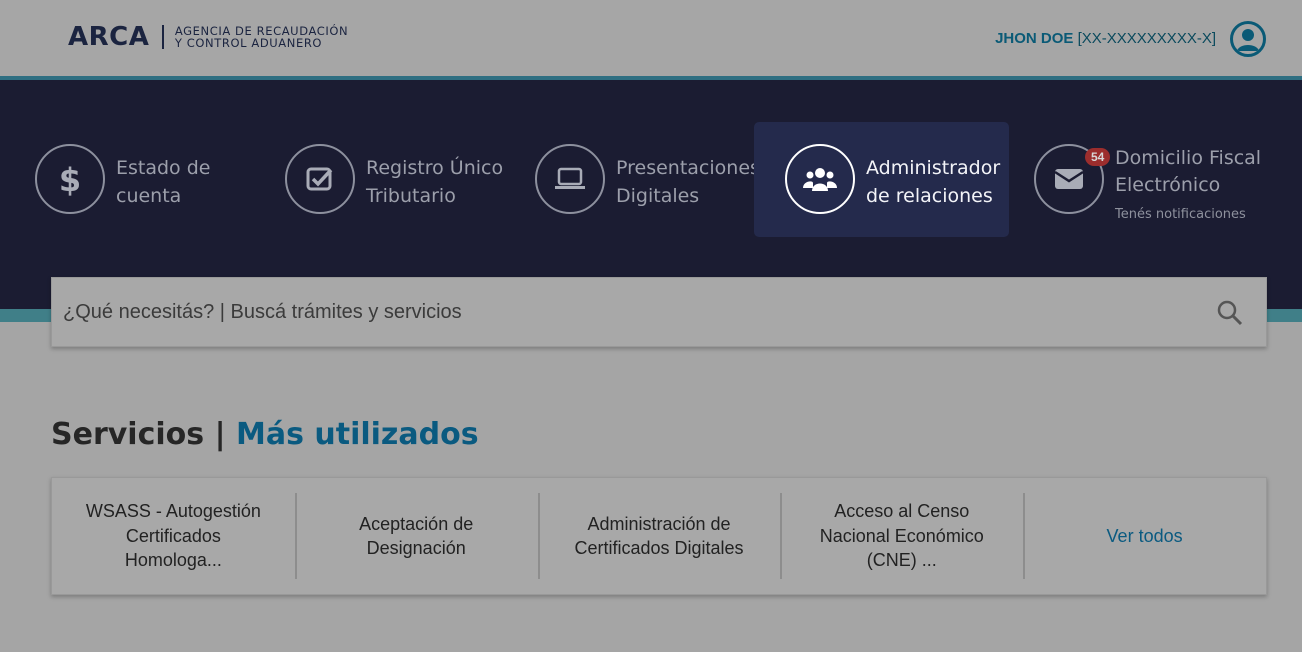 This screenshot has height=652, width=1302. What do you see at coordinates (1034, 38) in the screenshot?
I see `user-name: JHON DOE` at bounding box center [1034, 38].